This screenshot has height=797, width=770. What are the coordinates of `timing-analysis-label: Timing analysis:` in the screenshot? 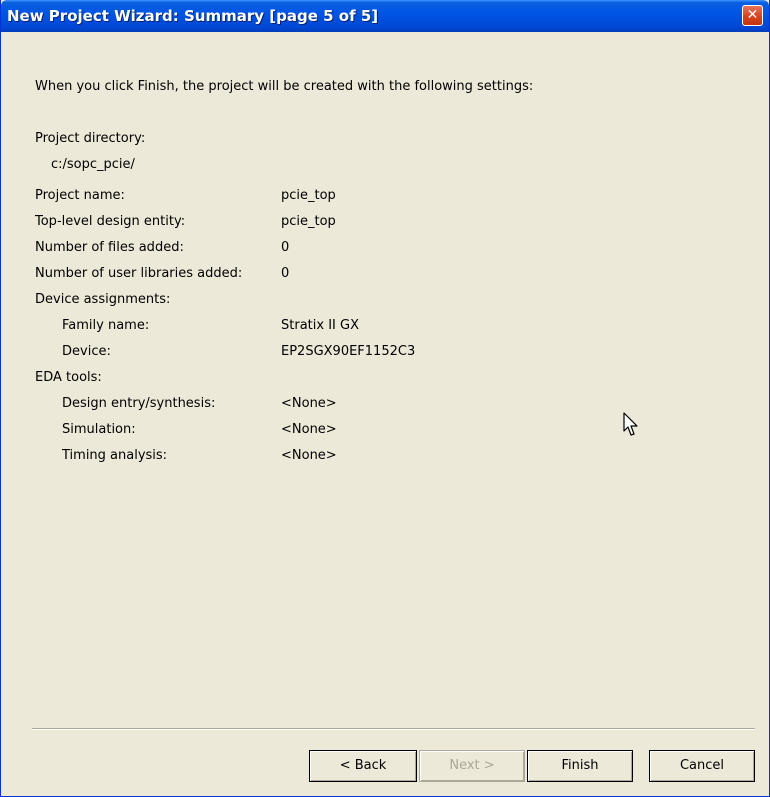 It's located at (115, 455).